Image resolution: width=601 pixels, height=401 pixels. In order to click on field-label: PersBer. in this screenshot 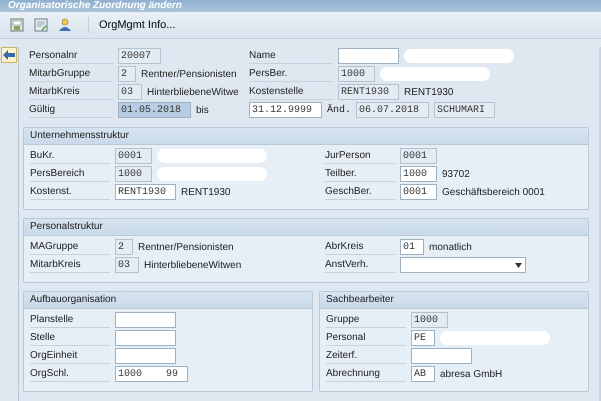, I will do `click(291, 74)`.